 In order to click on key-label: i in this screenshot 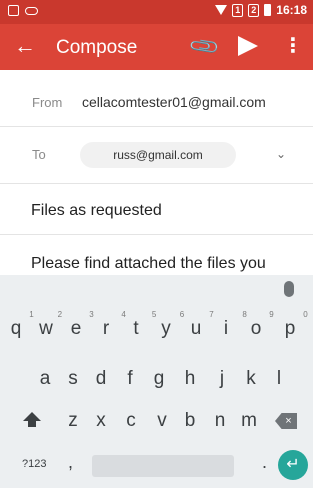, I will do `click(226, 328)`.